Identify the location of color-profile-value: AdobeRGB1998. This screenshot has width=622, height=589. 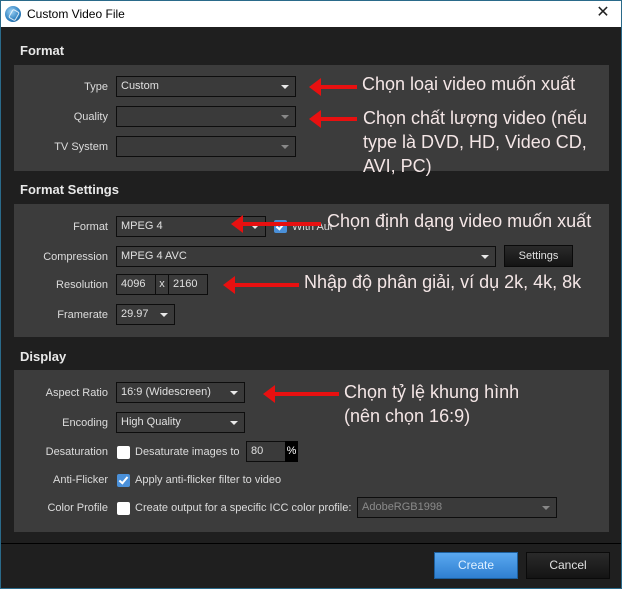
(402, 507).